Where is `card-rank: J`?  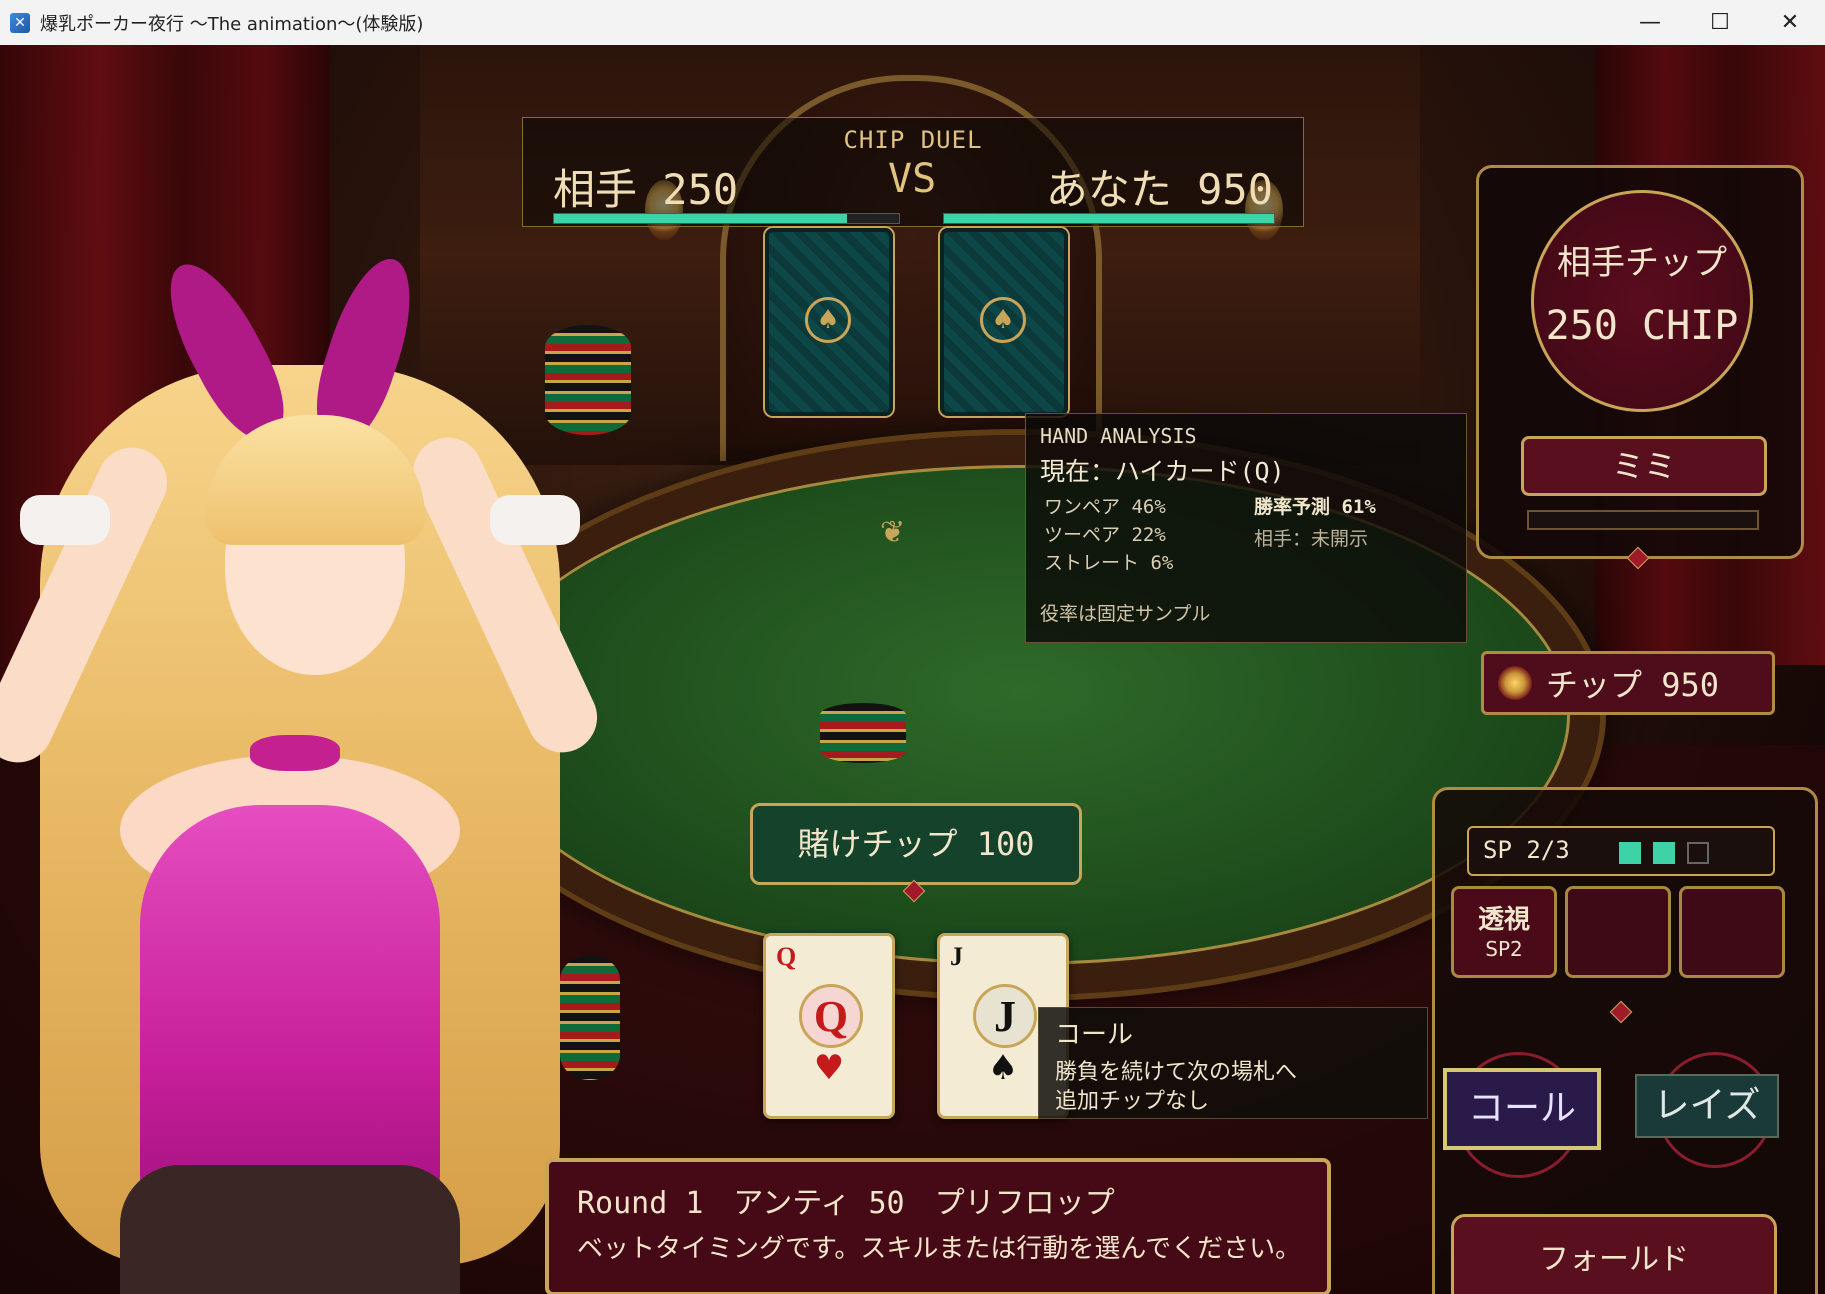
card-rank: J is located at coordinates (956, 956).